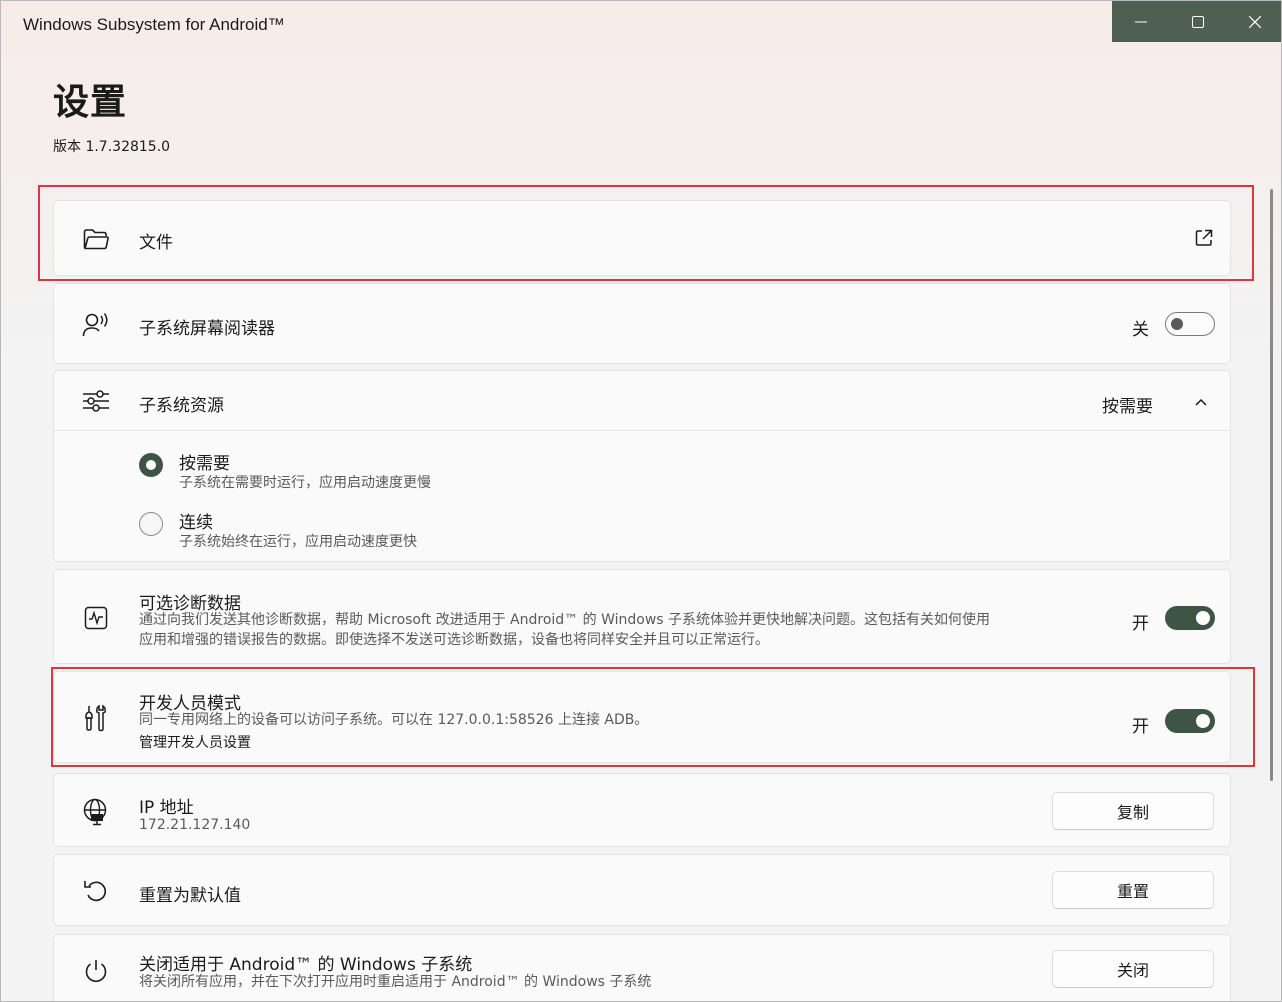  Describe the element at coordinates (154, 24) in the screenshot. I see `window-title: Windows Subsystem for Android™` at that location.